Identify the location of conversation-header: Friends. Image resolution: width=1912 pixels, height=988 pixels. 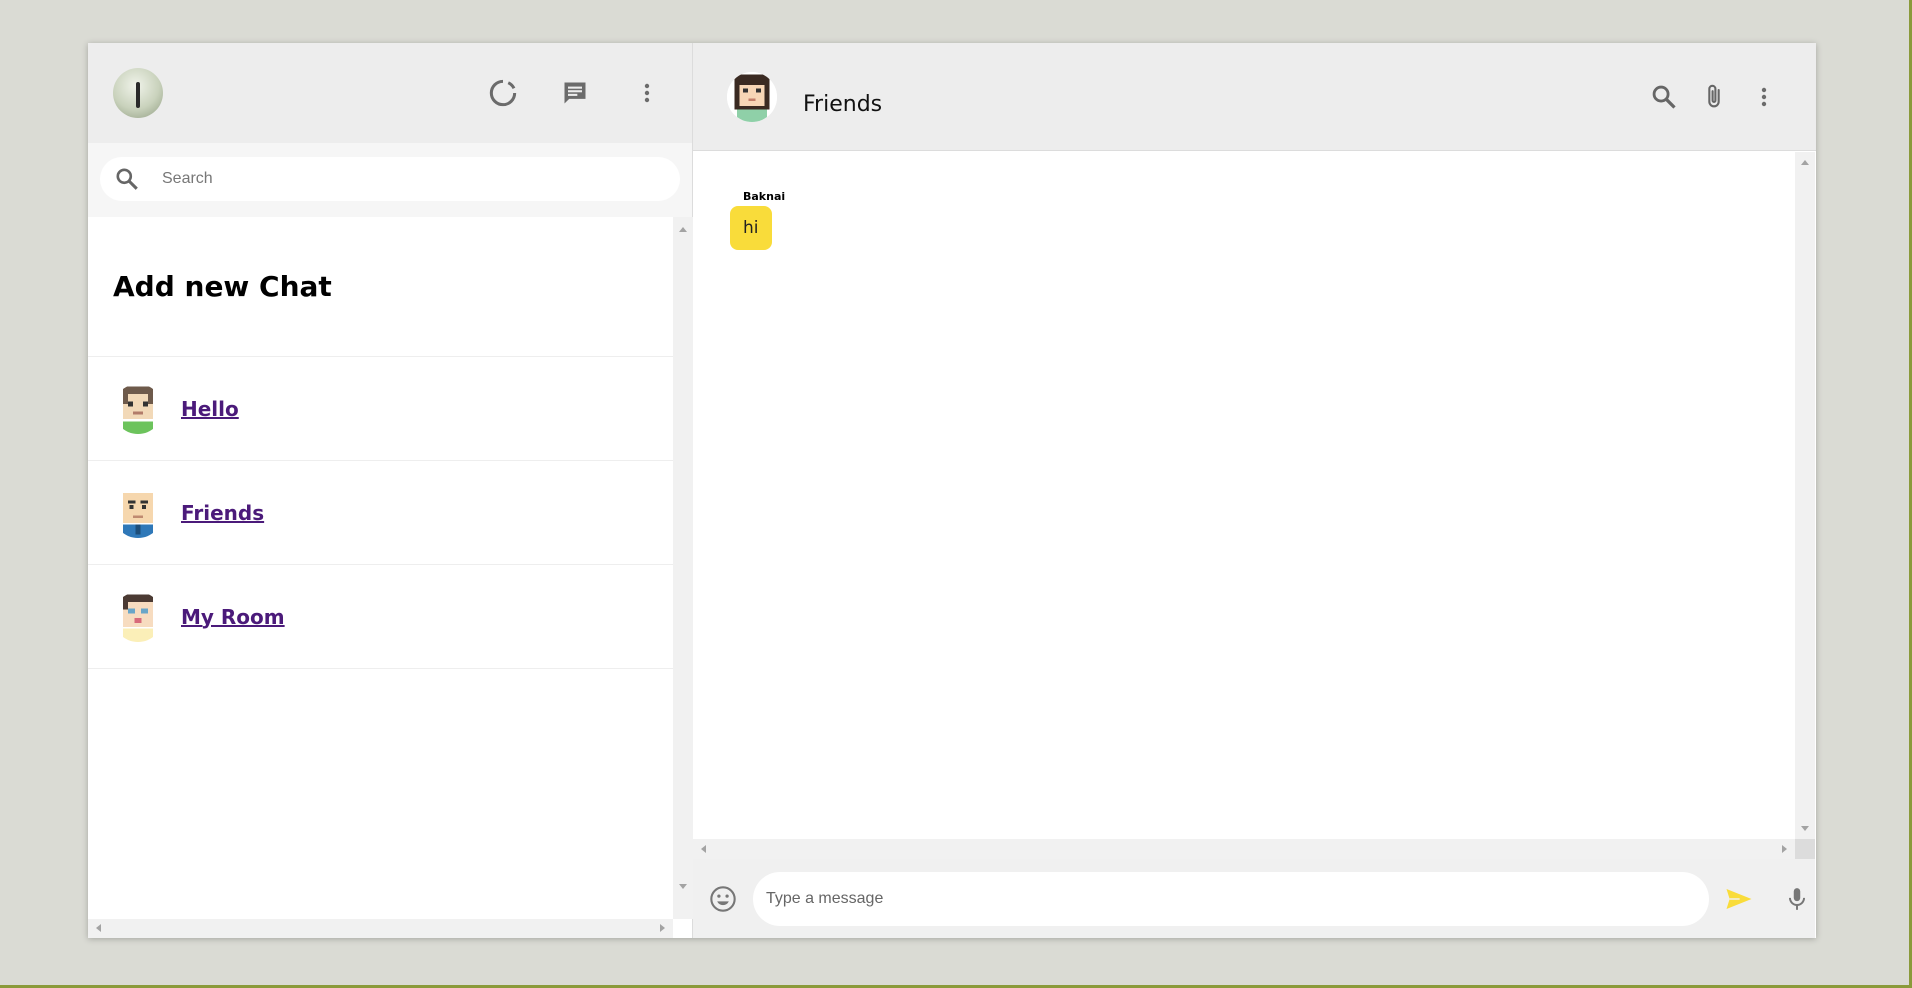
(1254, 97).